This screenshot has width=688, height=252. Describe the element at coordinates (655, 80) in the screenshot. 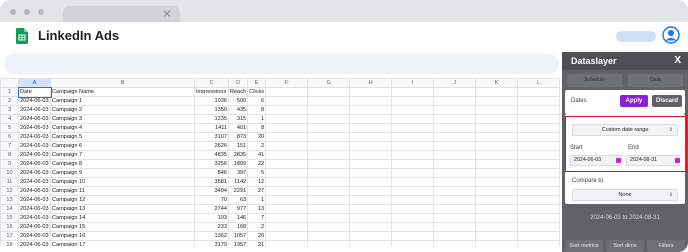

I see `data-tab: Data` at that location.